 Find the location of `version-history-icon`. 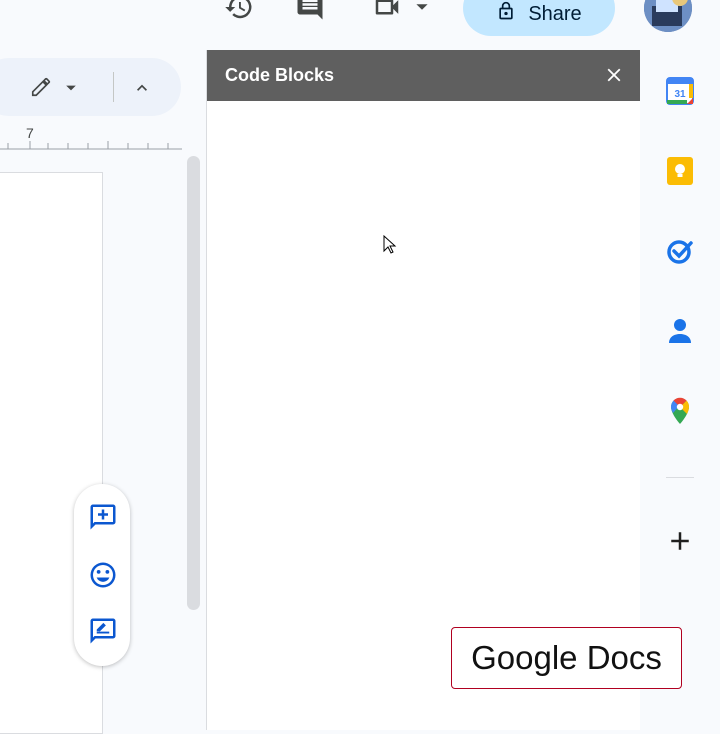

version-history-icon is located at coordinates (239, 11).